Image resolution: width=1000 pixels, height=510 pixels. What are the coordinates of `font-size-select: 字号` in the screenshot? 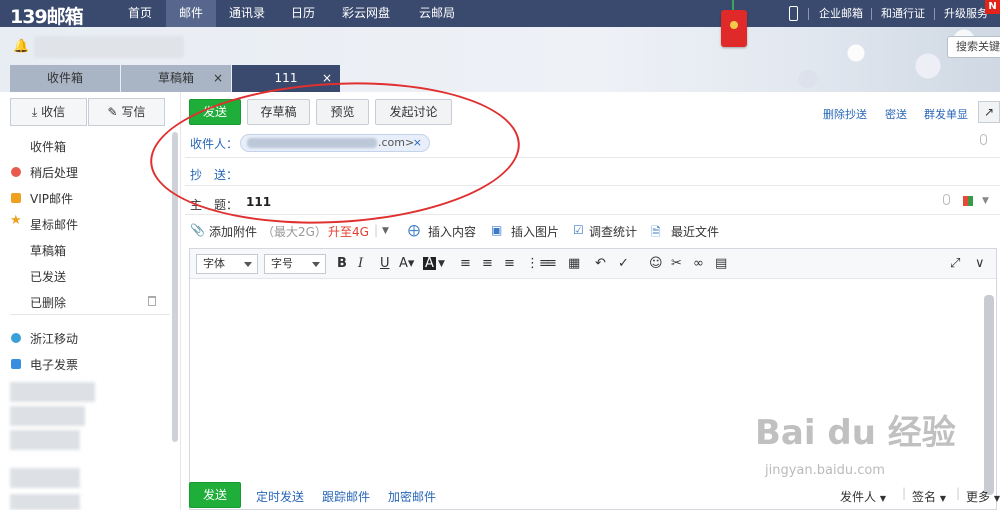 It's located at (295, 264).